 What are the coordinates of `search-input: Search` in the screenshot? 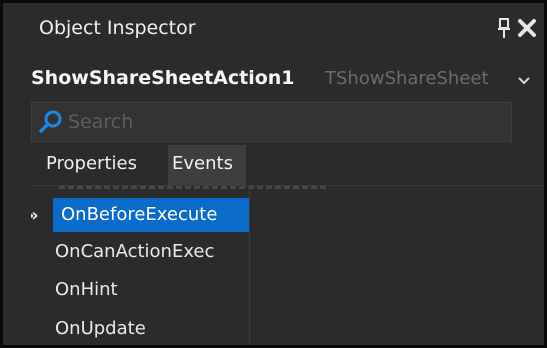 It's located at (271, 122).